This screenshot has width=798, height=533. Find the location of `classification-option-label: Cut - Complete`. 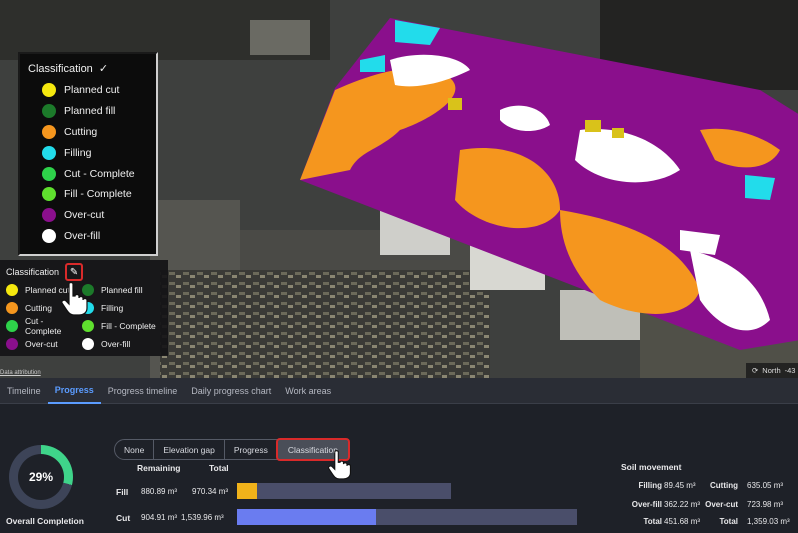

classification-option-label: Cut - Complete is located at coordinates (99, 173).